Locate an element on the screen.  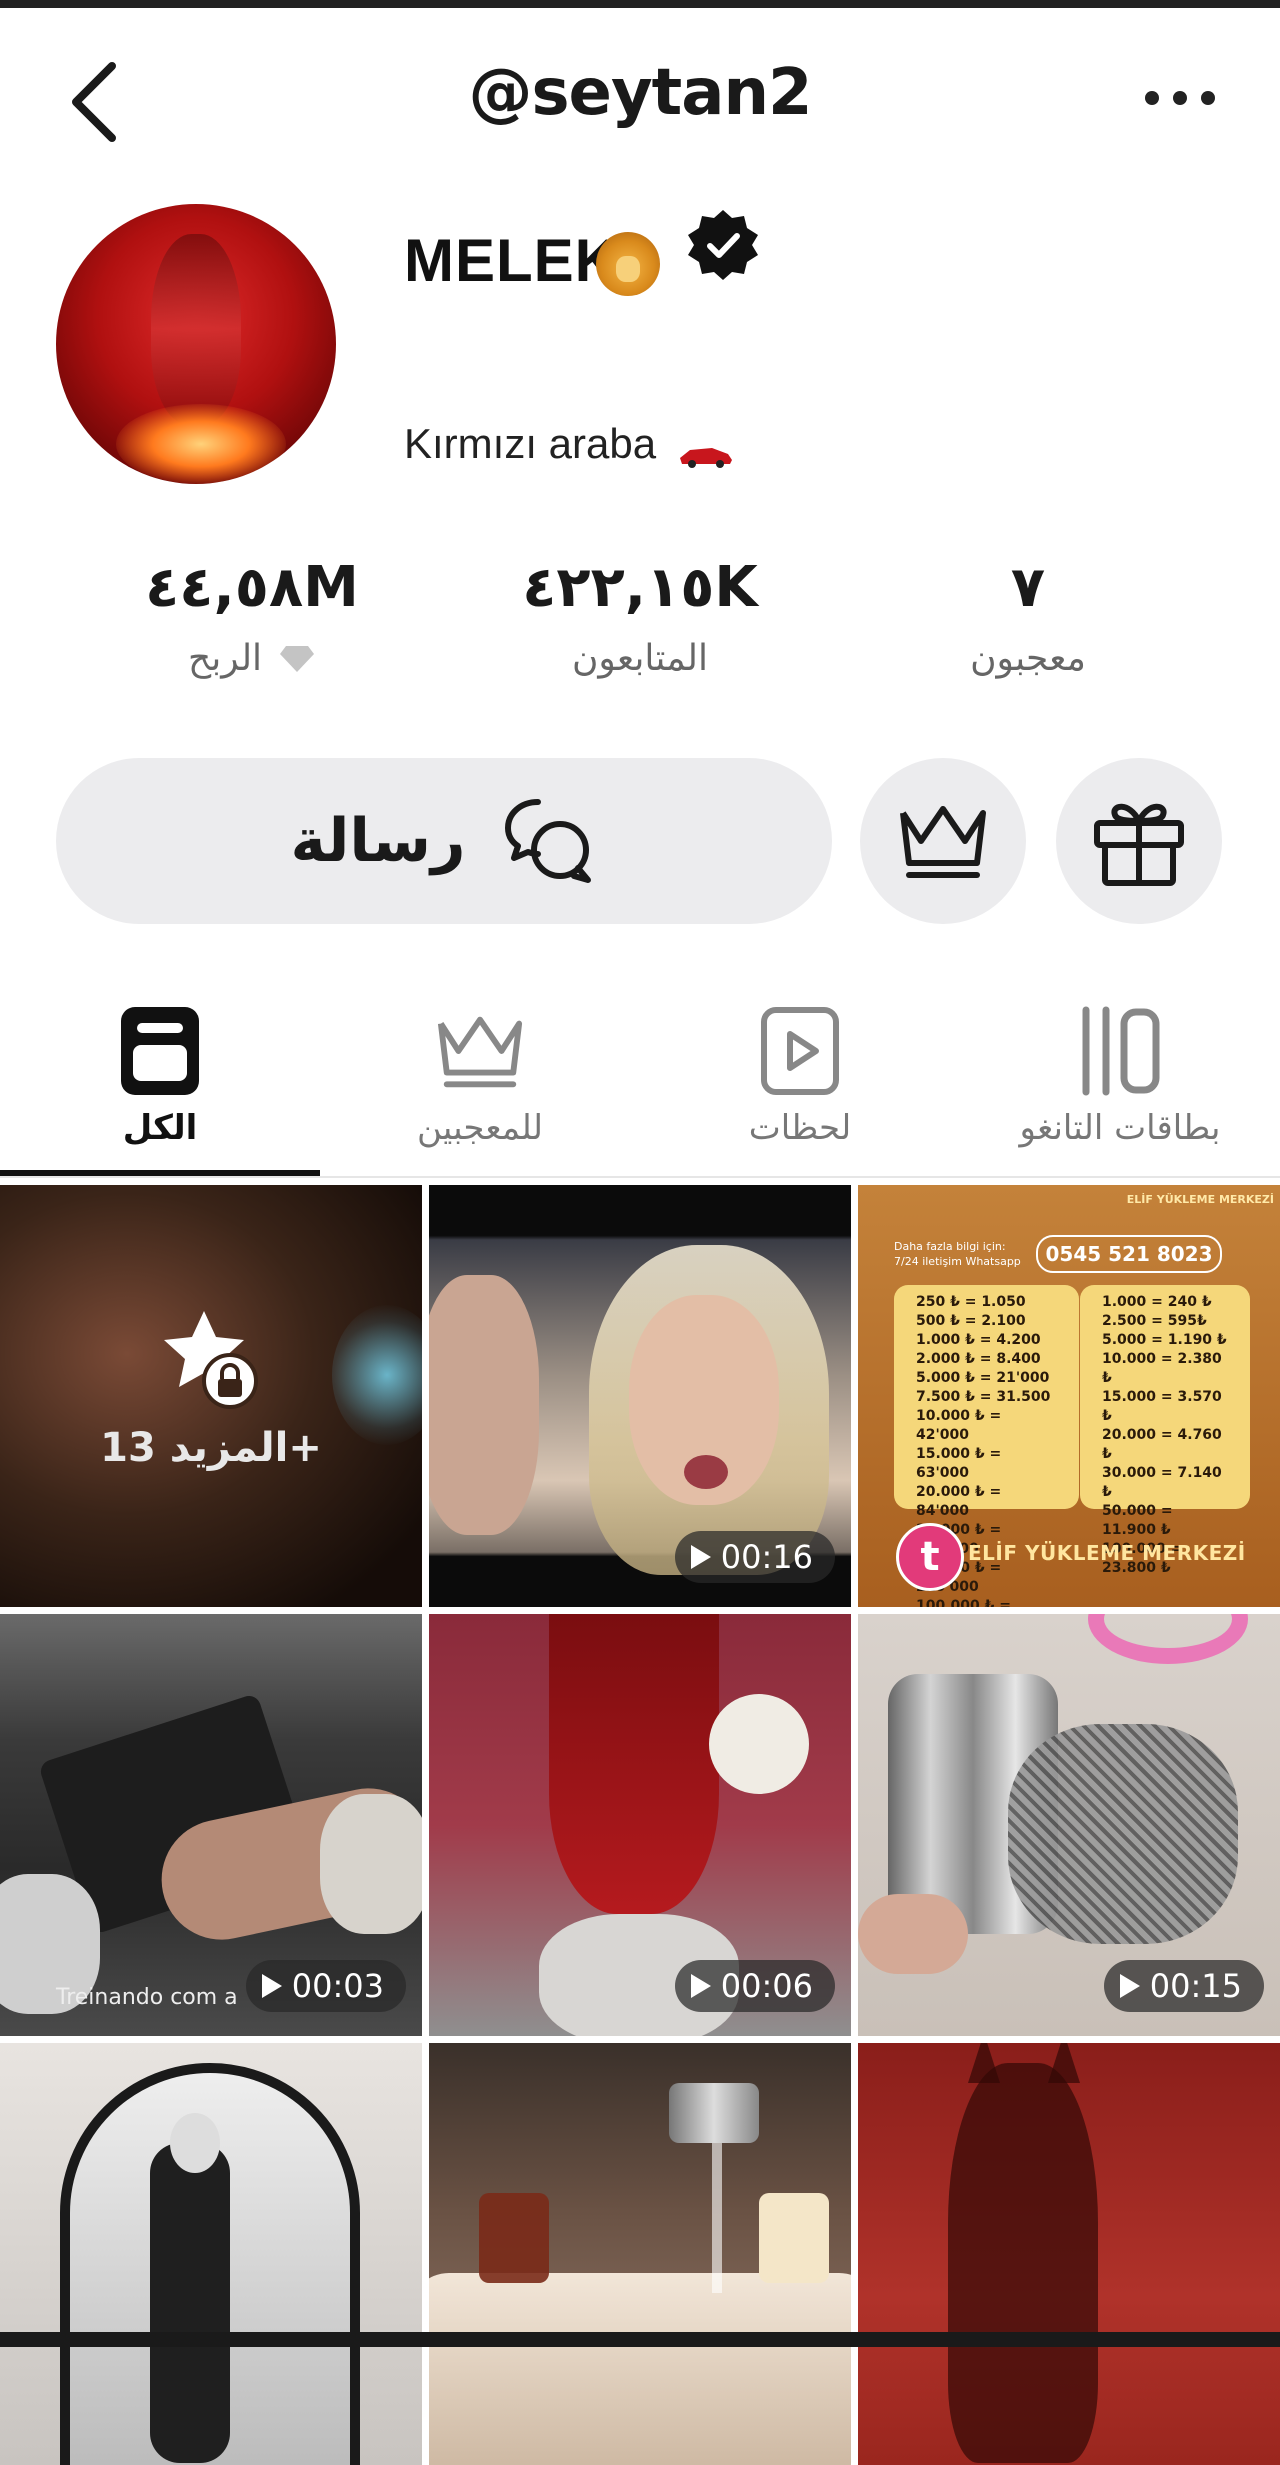
more-options-button is located at coordinates (1180, 98).